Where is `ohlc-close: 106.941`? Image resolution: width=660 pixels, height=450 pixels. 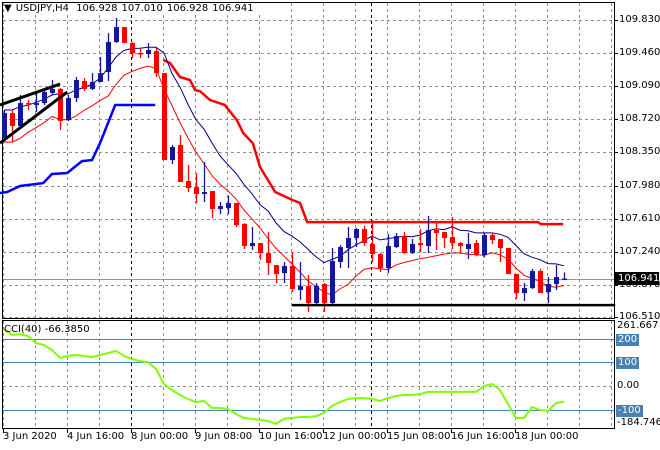
ohlc-close: 106.941 is located at coordinates (233, 8).